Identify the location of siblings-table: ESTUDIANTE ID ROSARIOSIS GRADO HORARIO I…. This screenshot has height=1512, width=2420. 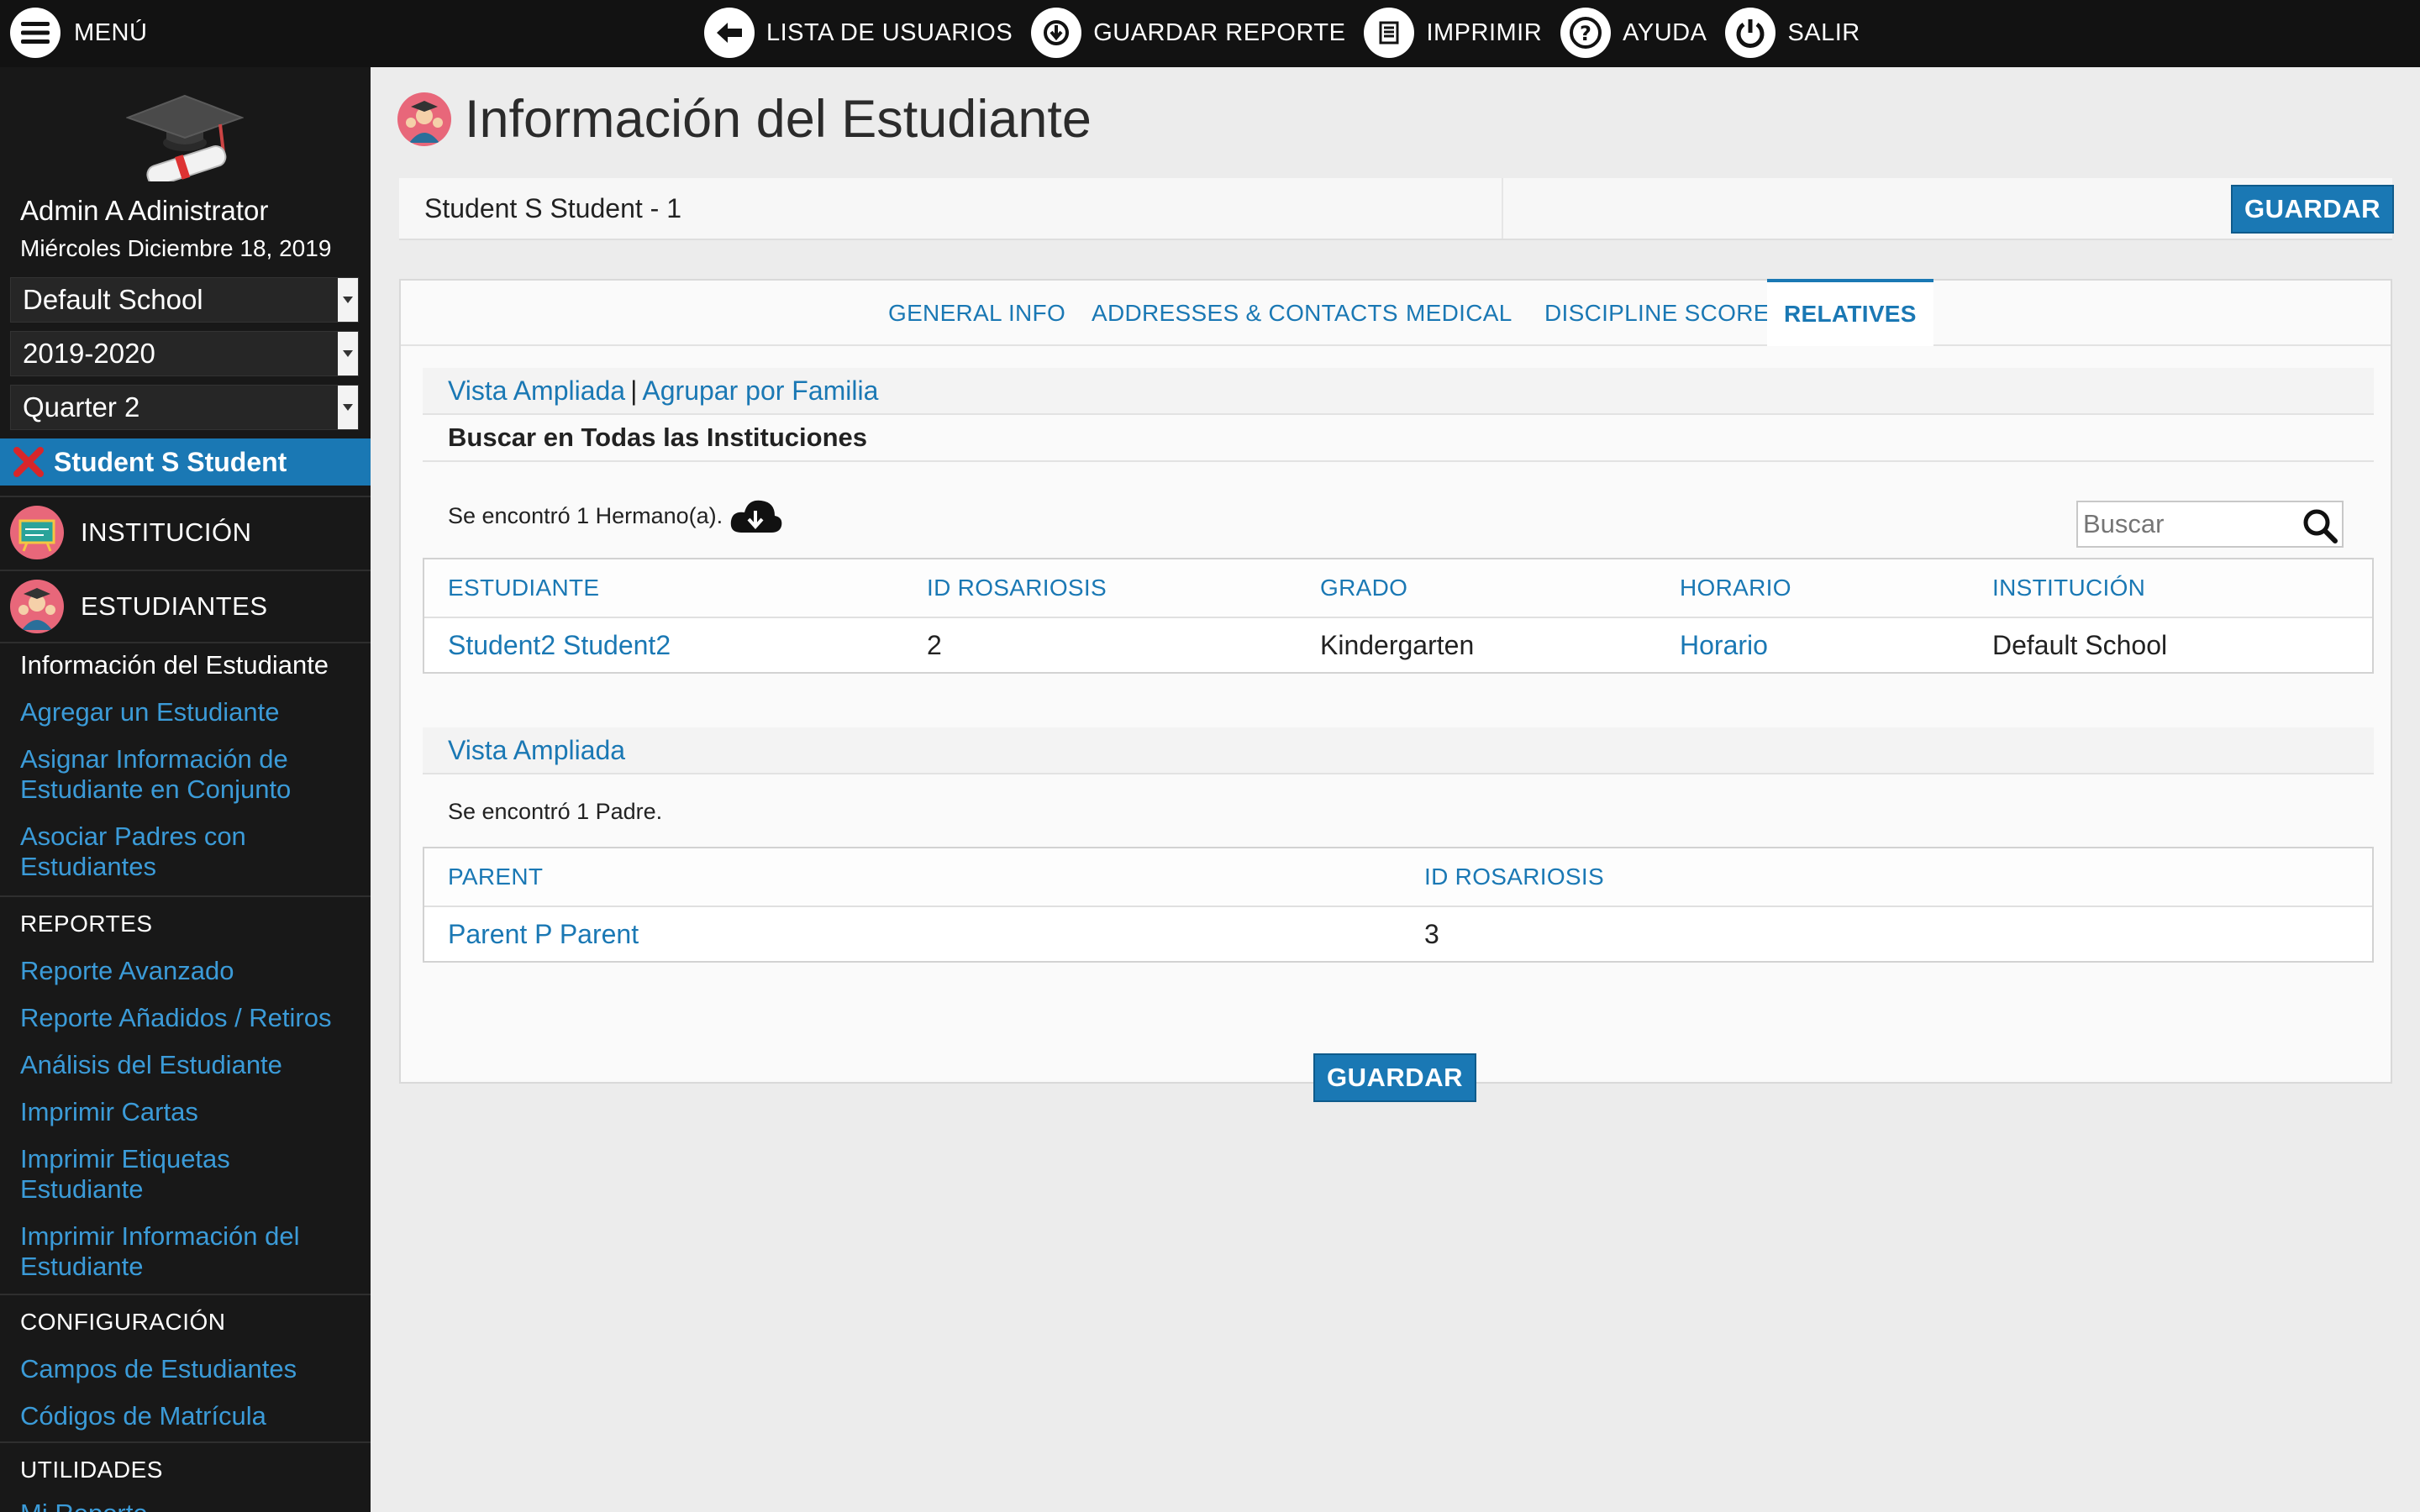
(1398, 616).